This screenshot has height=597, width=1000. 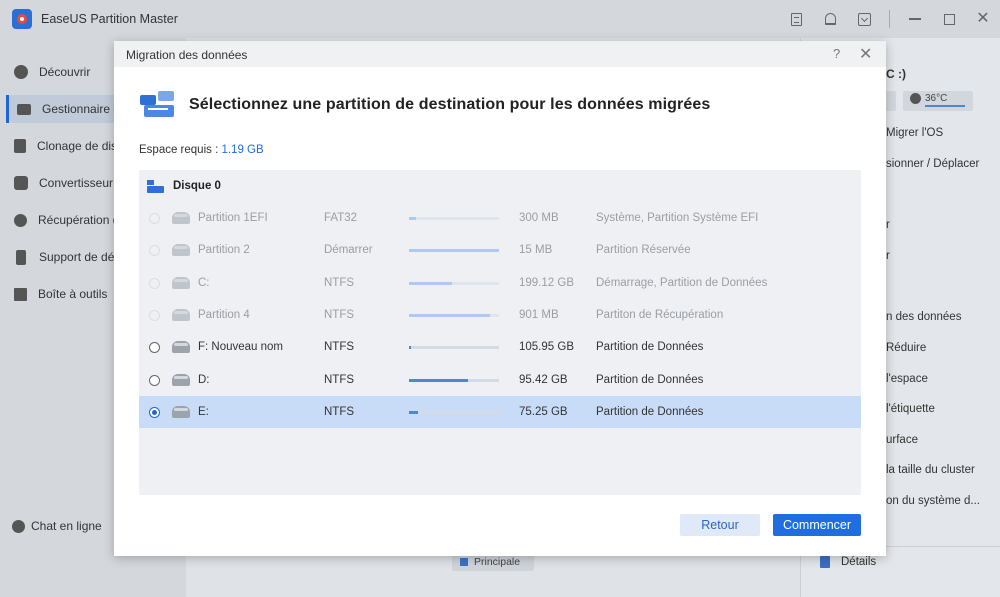 What do you see at coordinates (859, 562) in the screenshot?
I see `details-label: Détails` at bounding box center [859, 562].